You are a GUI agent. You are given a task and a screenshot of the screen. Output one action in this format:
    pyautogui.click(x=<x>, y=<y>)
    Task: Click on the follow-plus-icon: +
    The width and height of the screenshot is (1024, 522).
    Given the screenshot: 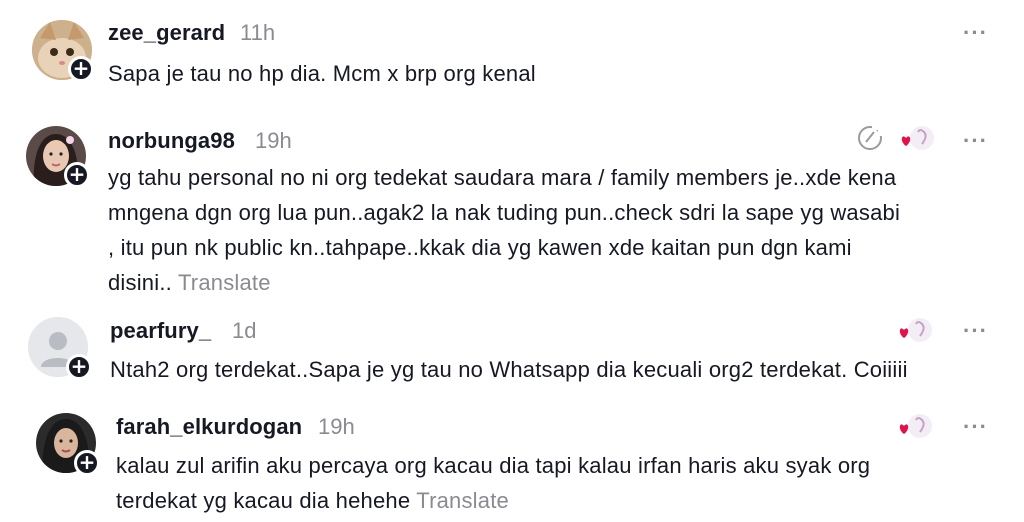 What is the action you would take?
    pyautogui.click(x=87, y=463)
    